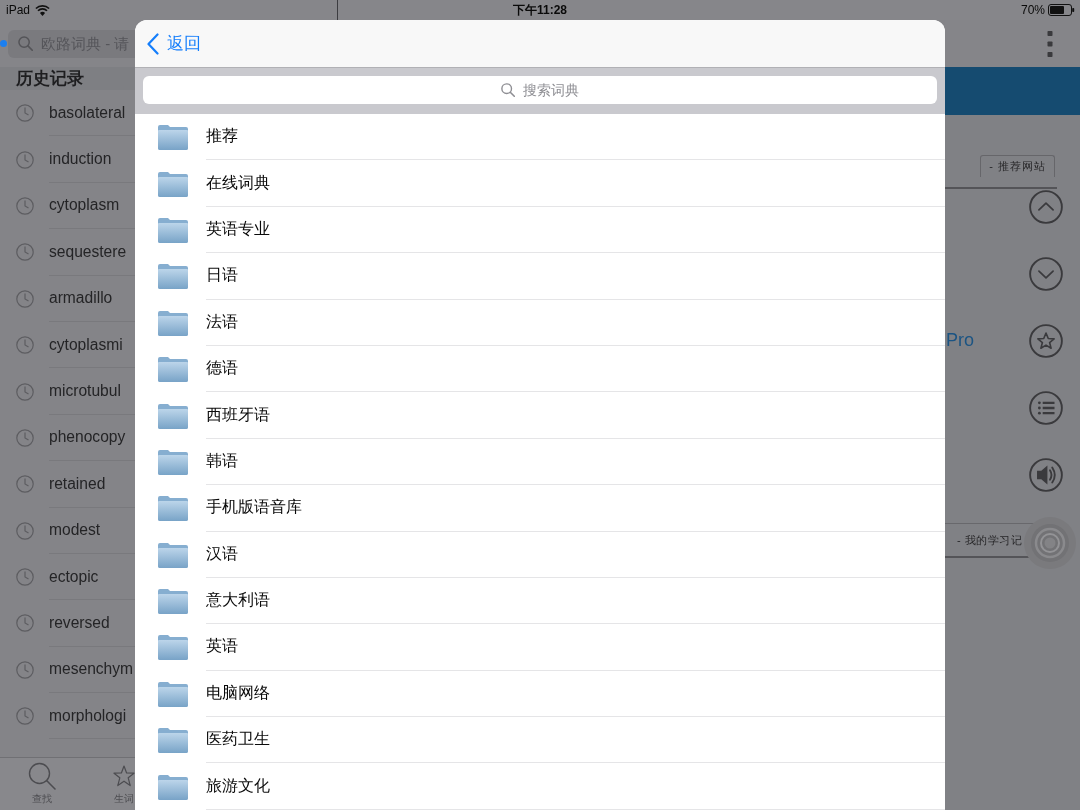 The image size is (1080, 810). I want to click on heading-text: Pro, so click(960, 340).